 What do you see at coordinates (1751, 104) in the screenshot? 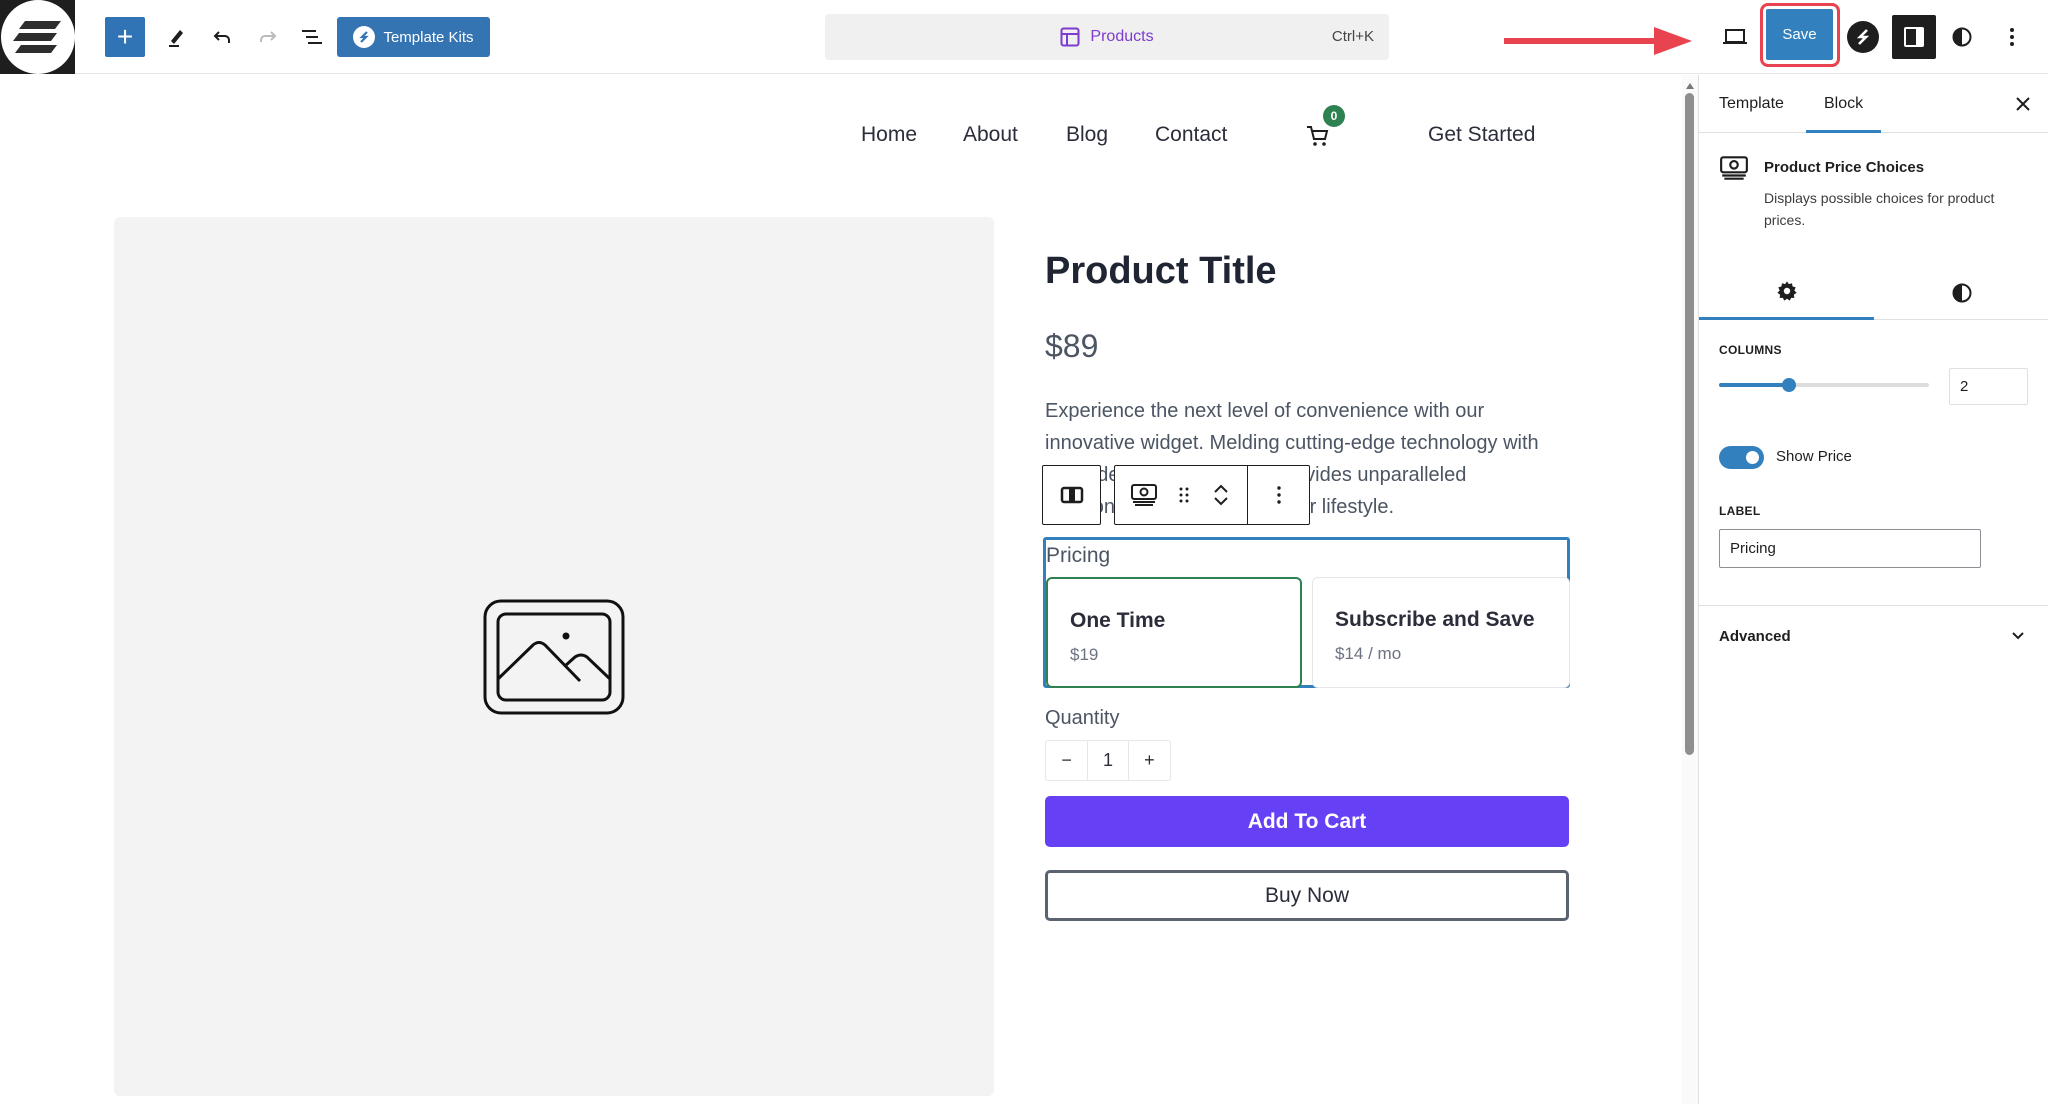
I see `tab-template: Template` at bounding box center [1751, 104].